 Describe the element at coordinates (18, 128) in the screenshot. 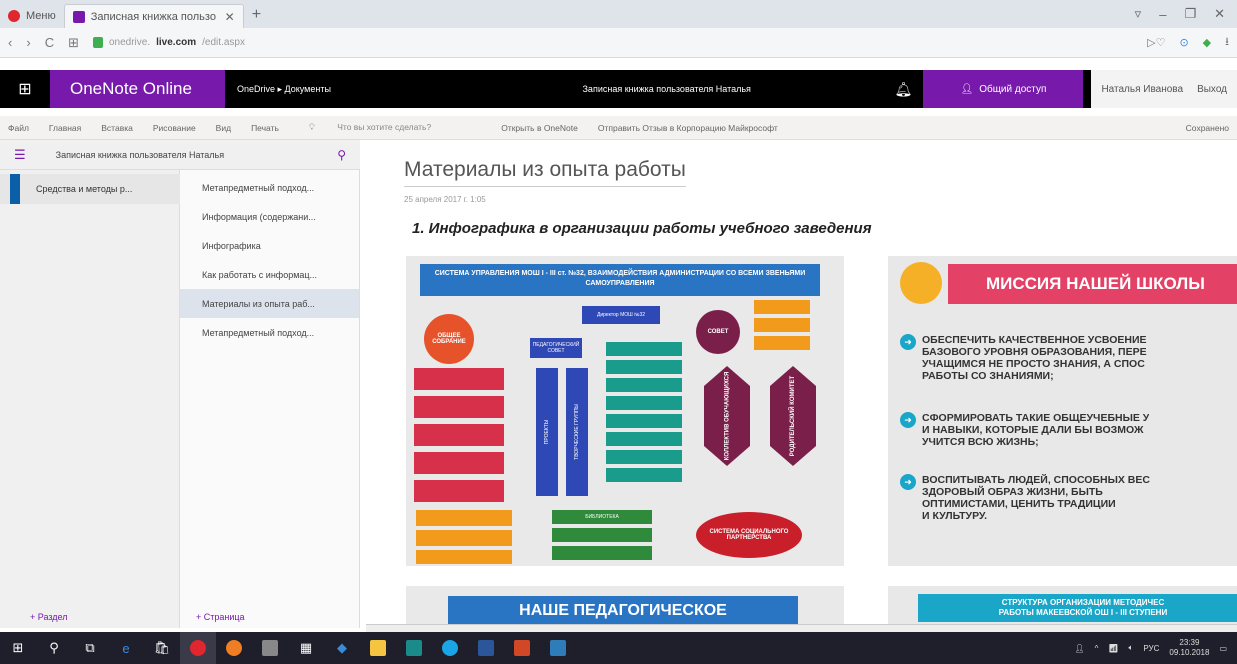

I see `tab-file: Файл` at that location.